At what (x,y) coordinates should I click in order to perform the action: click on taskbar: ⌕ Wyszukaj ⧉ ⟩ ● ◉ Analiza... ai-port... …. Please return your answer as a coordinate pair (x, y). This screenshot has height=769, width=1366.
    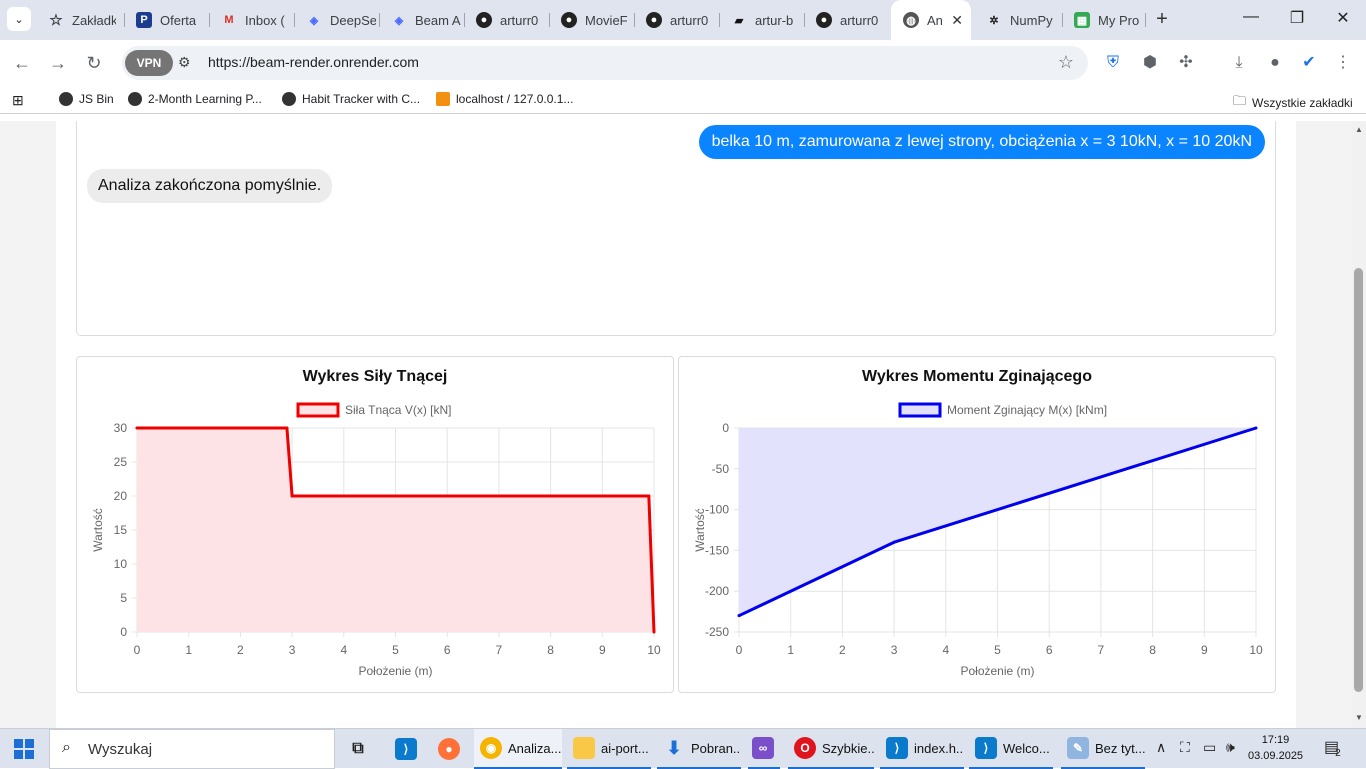
    Looking at the image, I should click on (683, 748).